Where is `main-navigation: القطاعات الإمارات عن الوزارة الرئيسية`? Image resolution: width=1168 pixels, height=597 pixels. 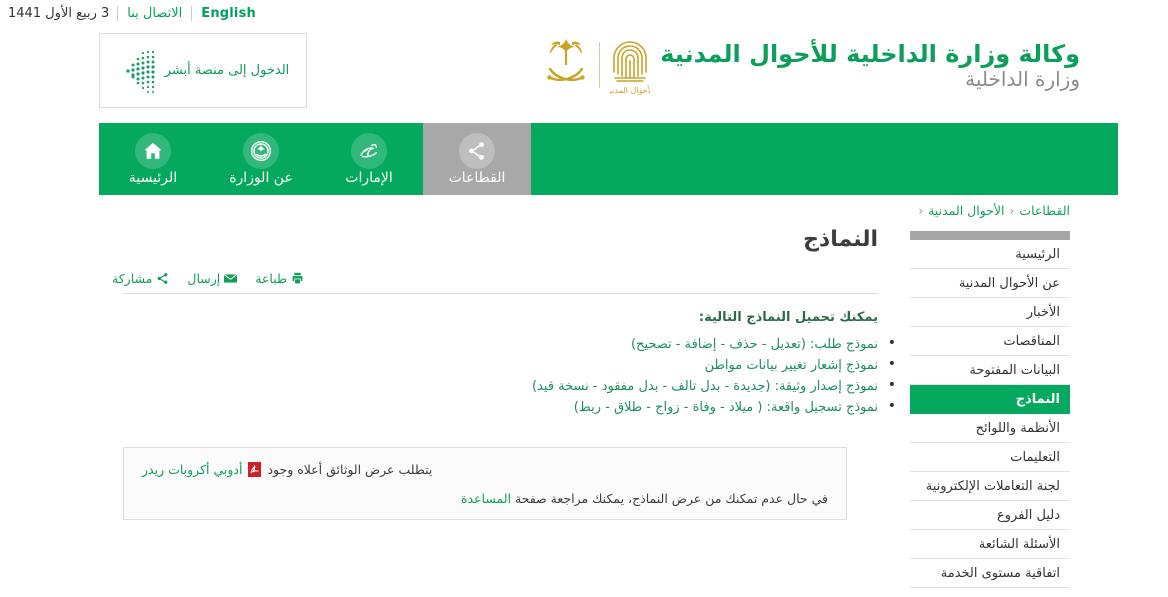 main-navigation: القطاعات الإمارات عن الوزارة الرئيسية is located at coordinates (608, 159).